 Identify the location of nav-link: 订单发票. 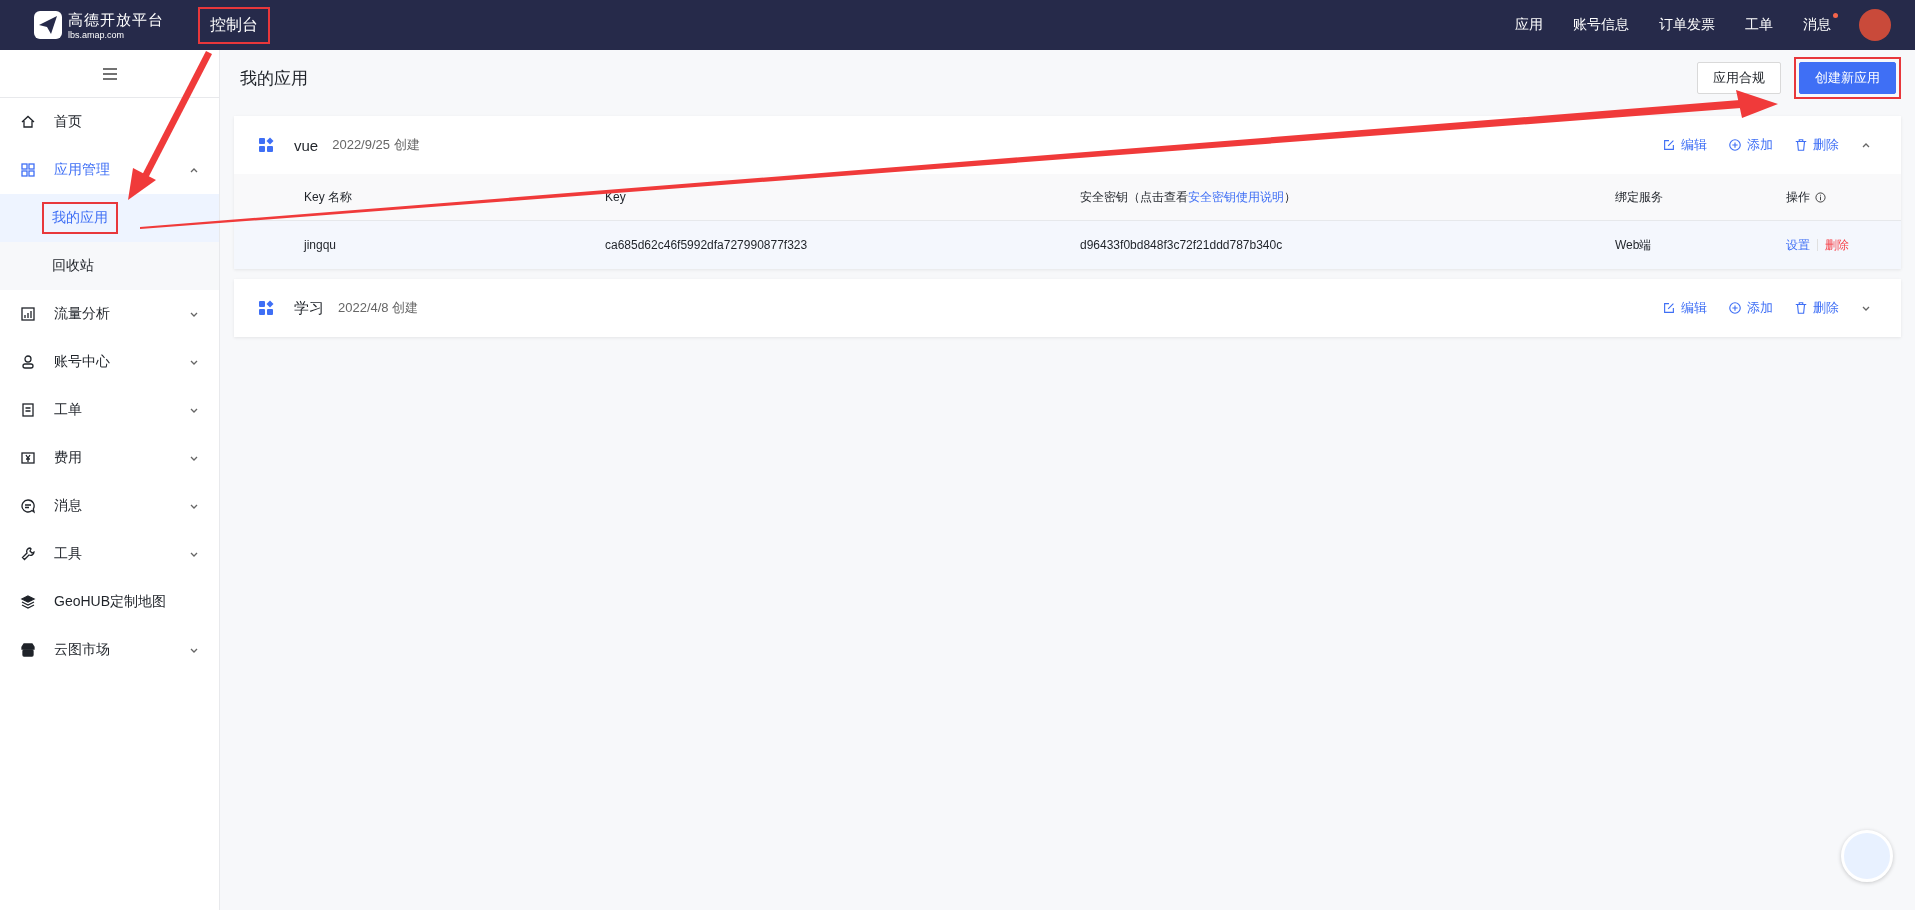
(1687, 25).